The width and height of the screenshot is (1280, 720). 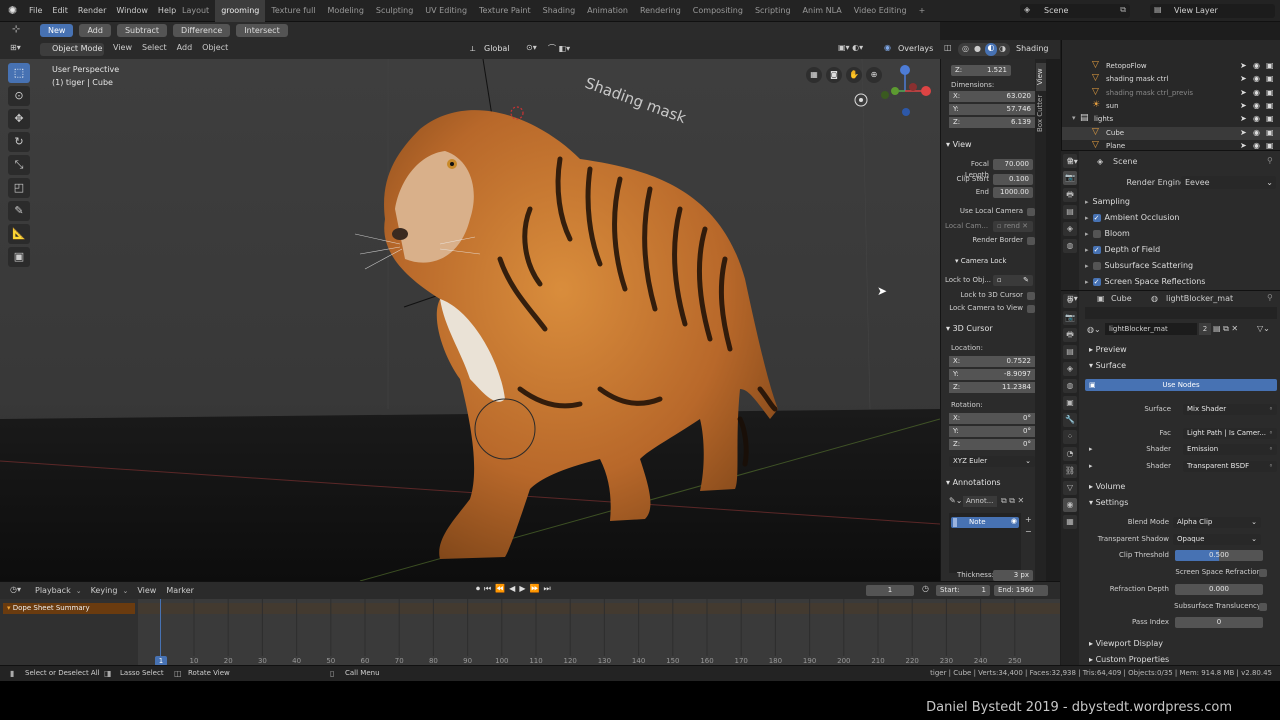 I want to click on data-tab-icon: ▽, so click(x=1070, y=488).